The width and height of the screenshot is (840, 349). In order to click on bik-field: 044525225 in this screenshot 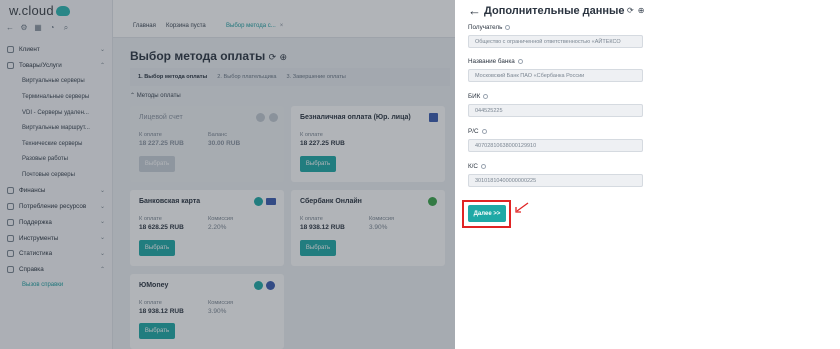, I will do `click(555, 110)`.